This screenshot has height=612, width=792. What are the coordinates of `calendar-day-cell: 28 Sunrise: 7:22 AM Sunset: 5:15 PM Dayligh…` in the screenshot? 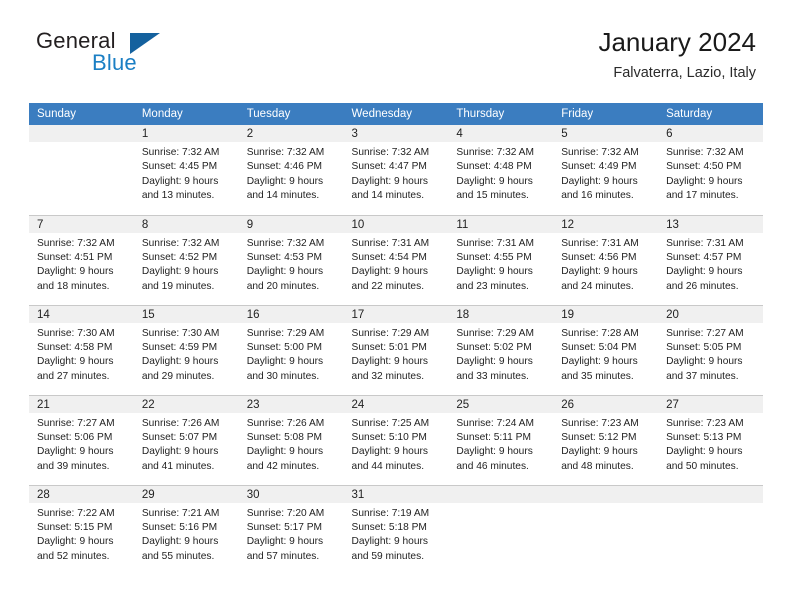 It's located at (81, 529).